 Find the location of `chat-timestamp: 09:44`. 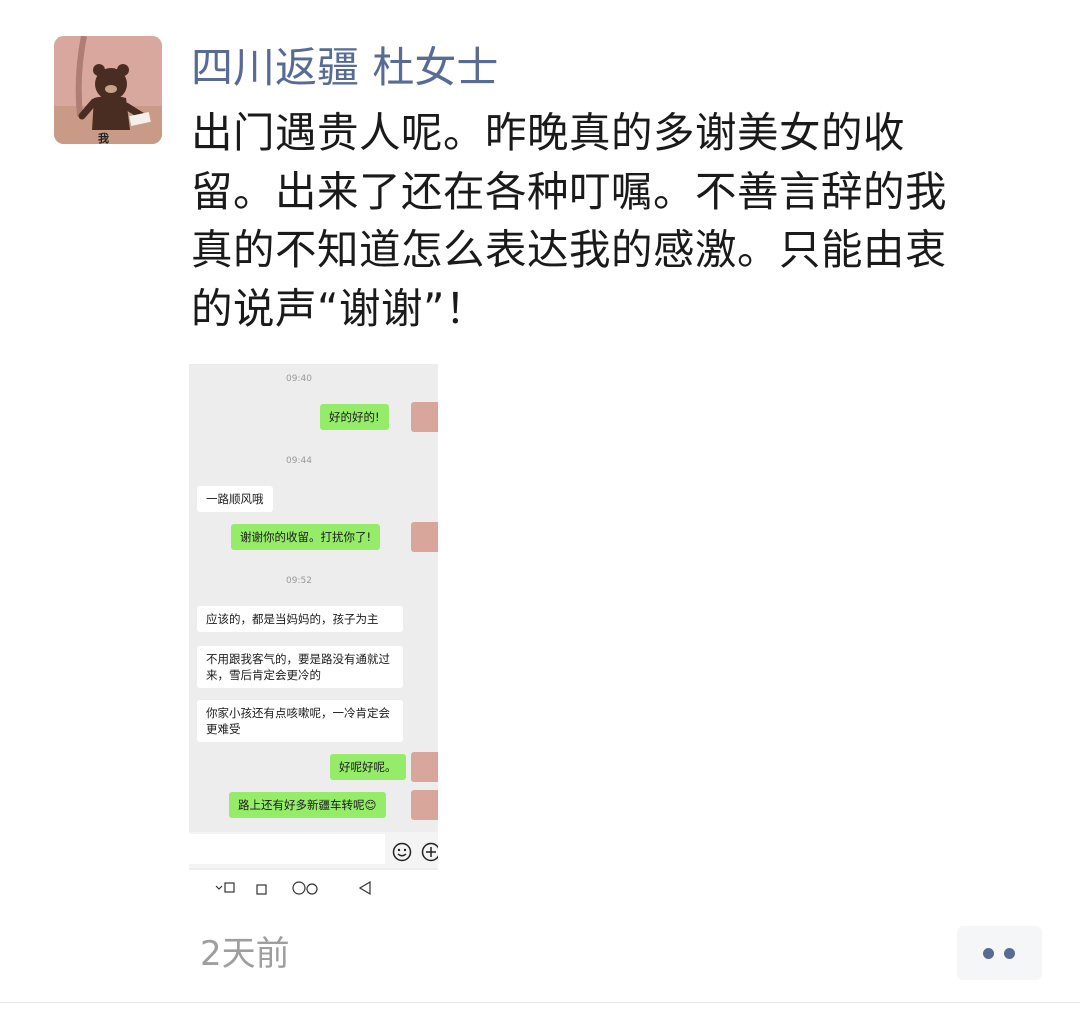

chat-timestamp: 09:44 is located at coordinates (299, 461).